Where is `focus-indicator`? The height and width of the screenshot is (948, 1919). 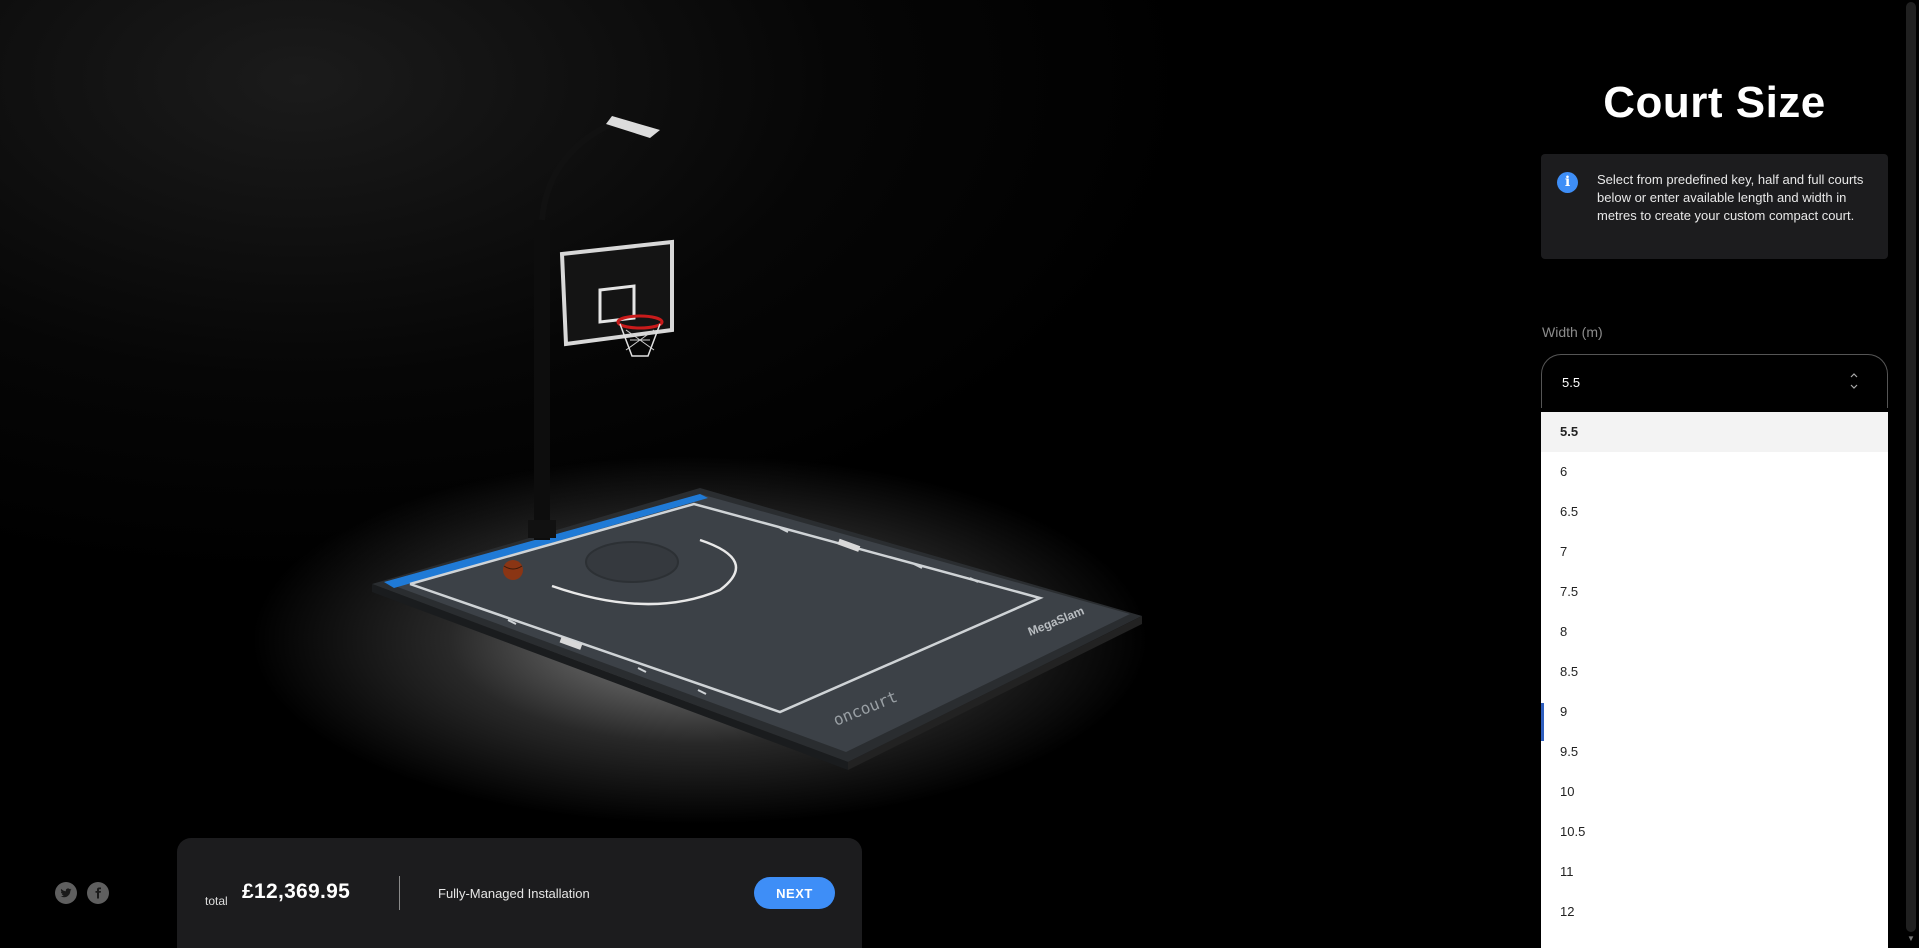
focus-indicator is located at coordinates (1542, 722).